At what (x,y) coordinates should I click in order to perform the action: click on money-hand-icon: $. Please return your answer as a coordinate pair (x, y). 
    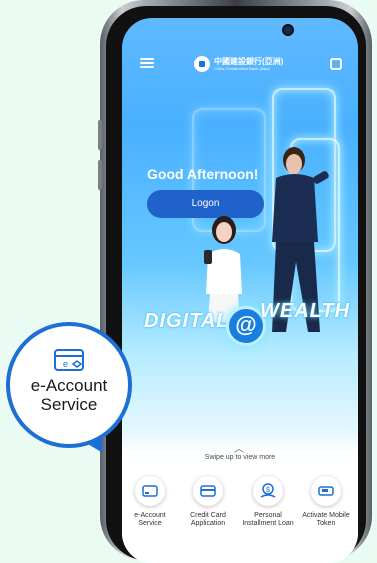
    Looking at the image, I should click on (268, 491).